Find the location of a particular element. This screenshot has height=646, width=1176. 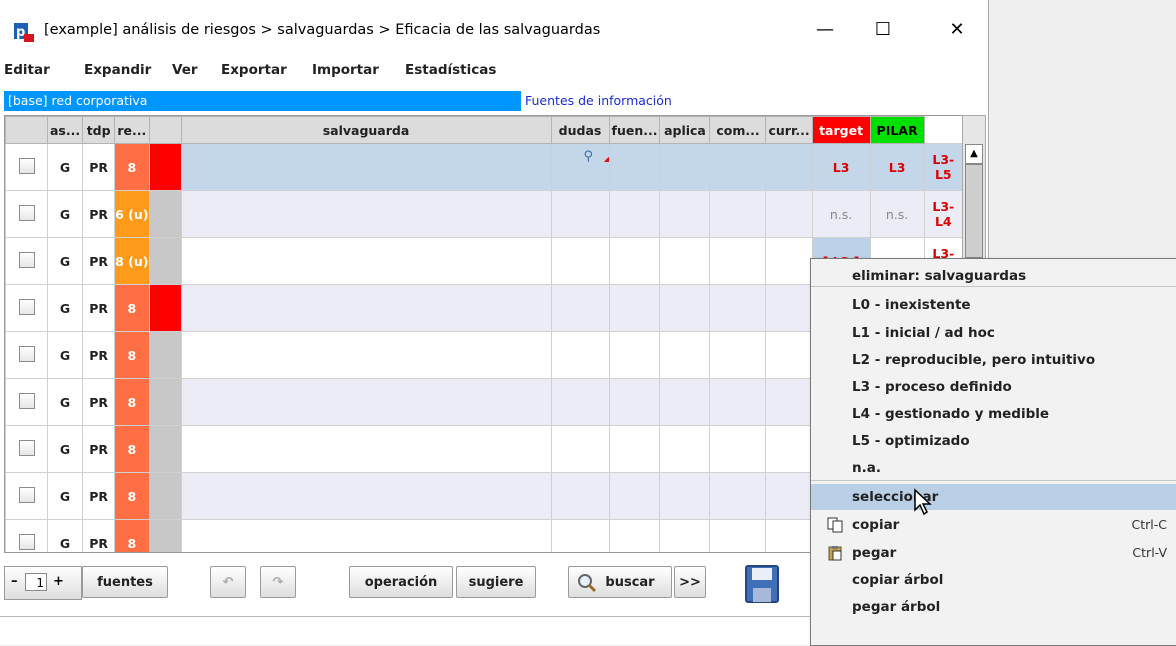

col-flag is located at coordinates (165, 130).